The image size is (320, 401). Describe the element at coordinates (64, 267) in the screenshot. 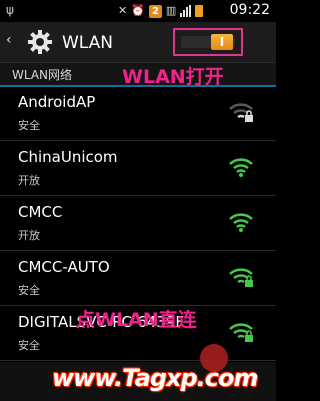

I see `network-name: CMCC-AUTO` at that location.